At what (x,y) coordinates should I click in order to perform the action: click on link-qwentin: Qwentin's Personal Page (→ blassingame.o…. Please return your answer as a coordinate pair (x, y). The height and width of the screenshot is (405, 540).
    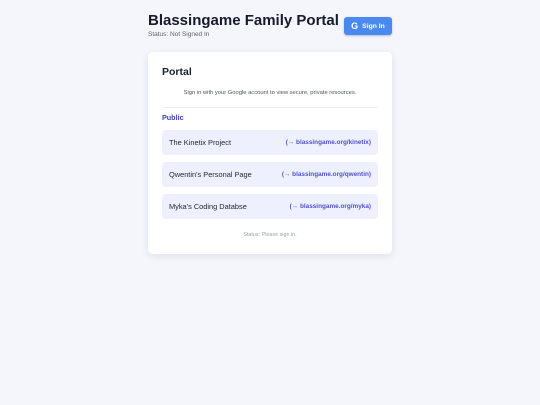
    Looking at the image, I should click on (270, 174).